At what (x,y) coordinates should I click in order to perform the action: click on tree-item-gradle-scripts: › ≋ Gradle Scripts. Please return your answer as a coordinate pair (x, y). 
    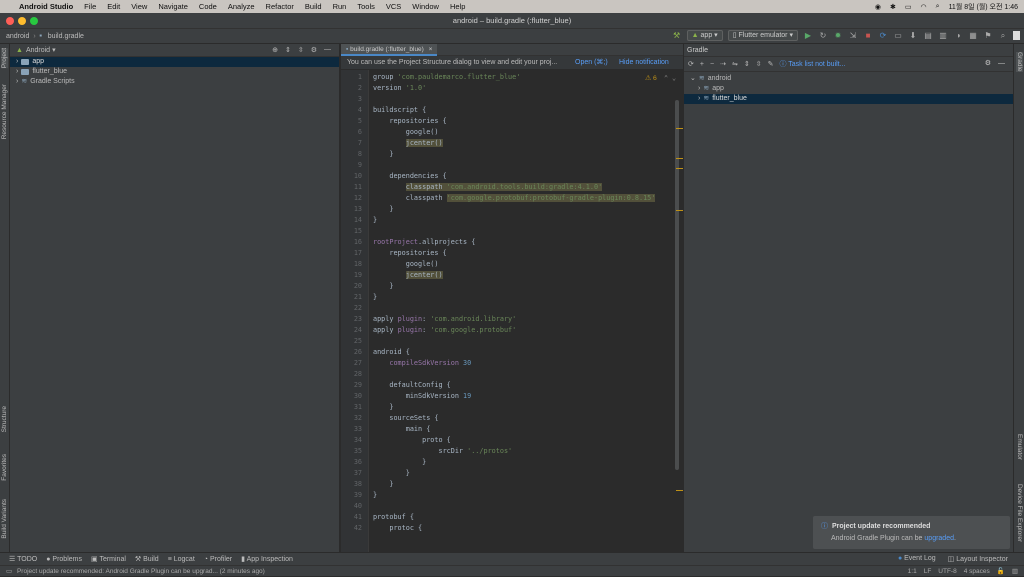
    Looking at the image, I should click on (174, 82).